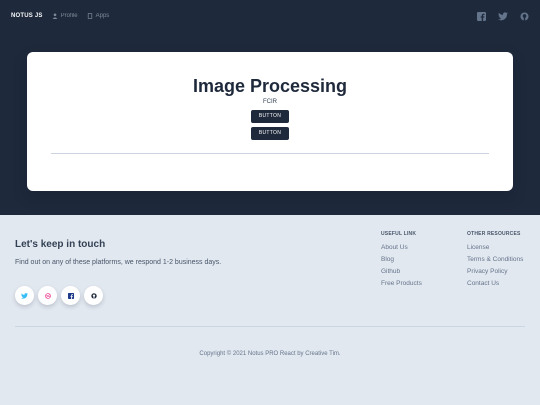  I want to click on github-button, so click(93, 295).